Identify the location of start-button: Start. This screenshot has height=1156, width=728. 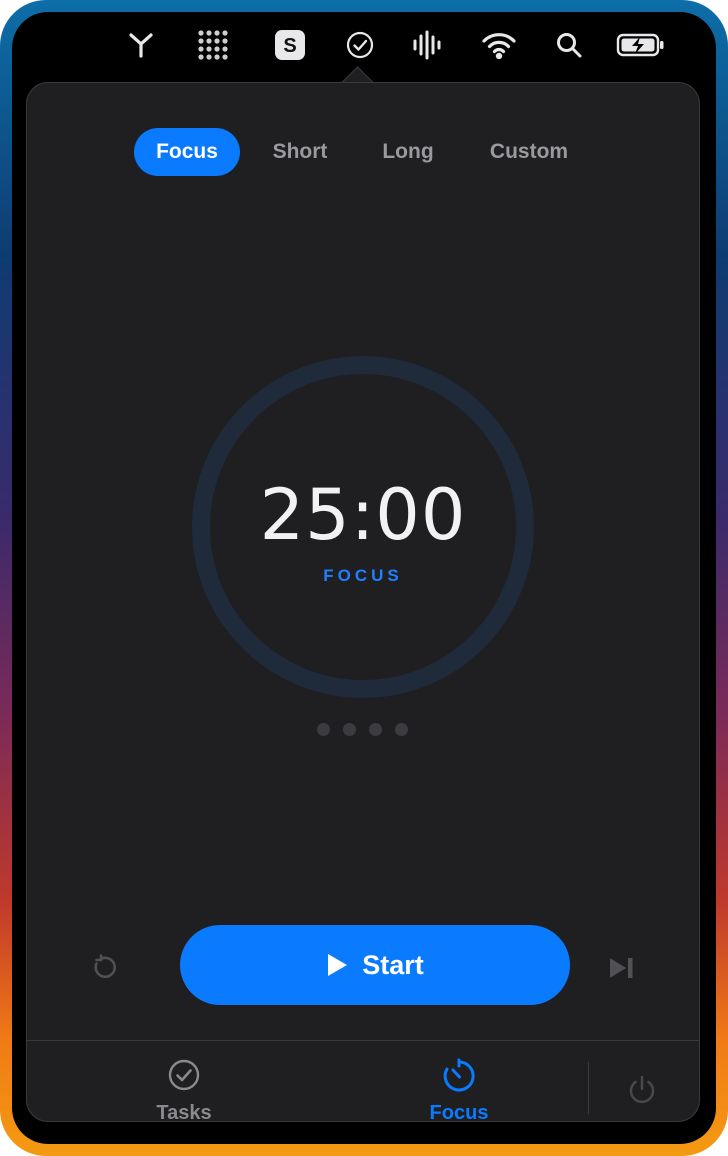
(375, 965).